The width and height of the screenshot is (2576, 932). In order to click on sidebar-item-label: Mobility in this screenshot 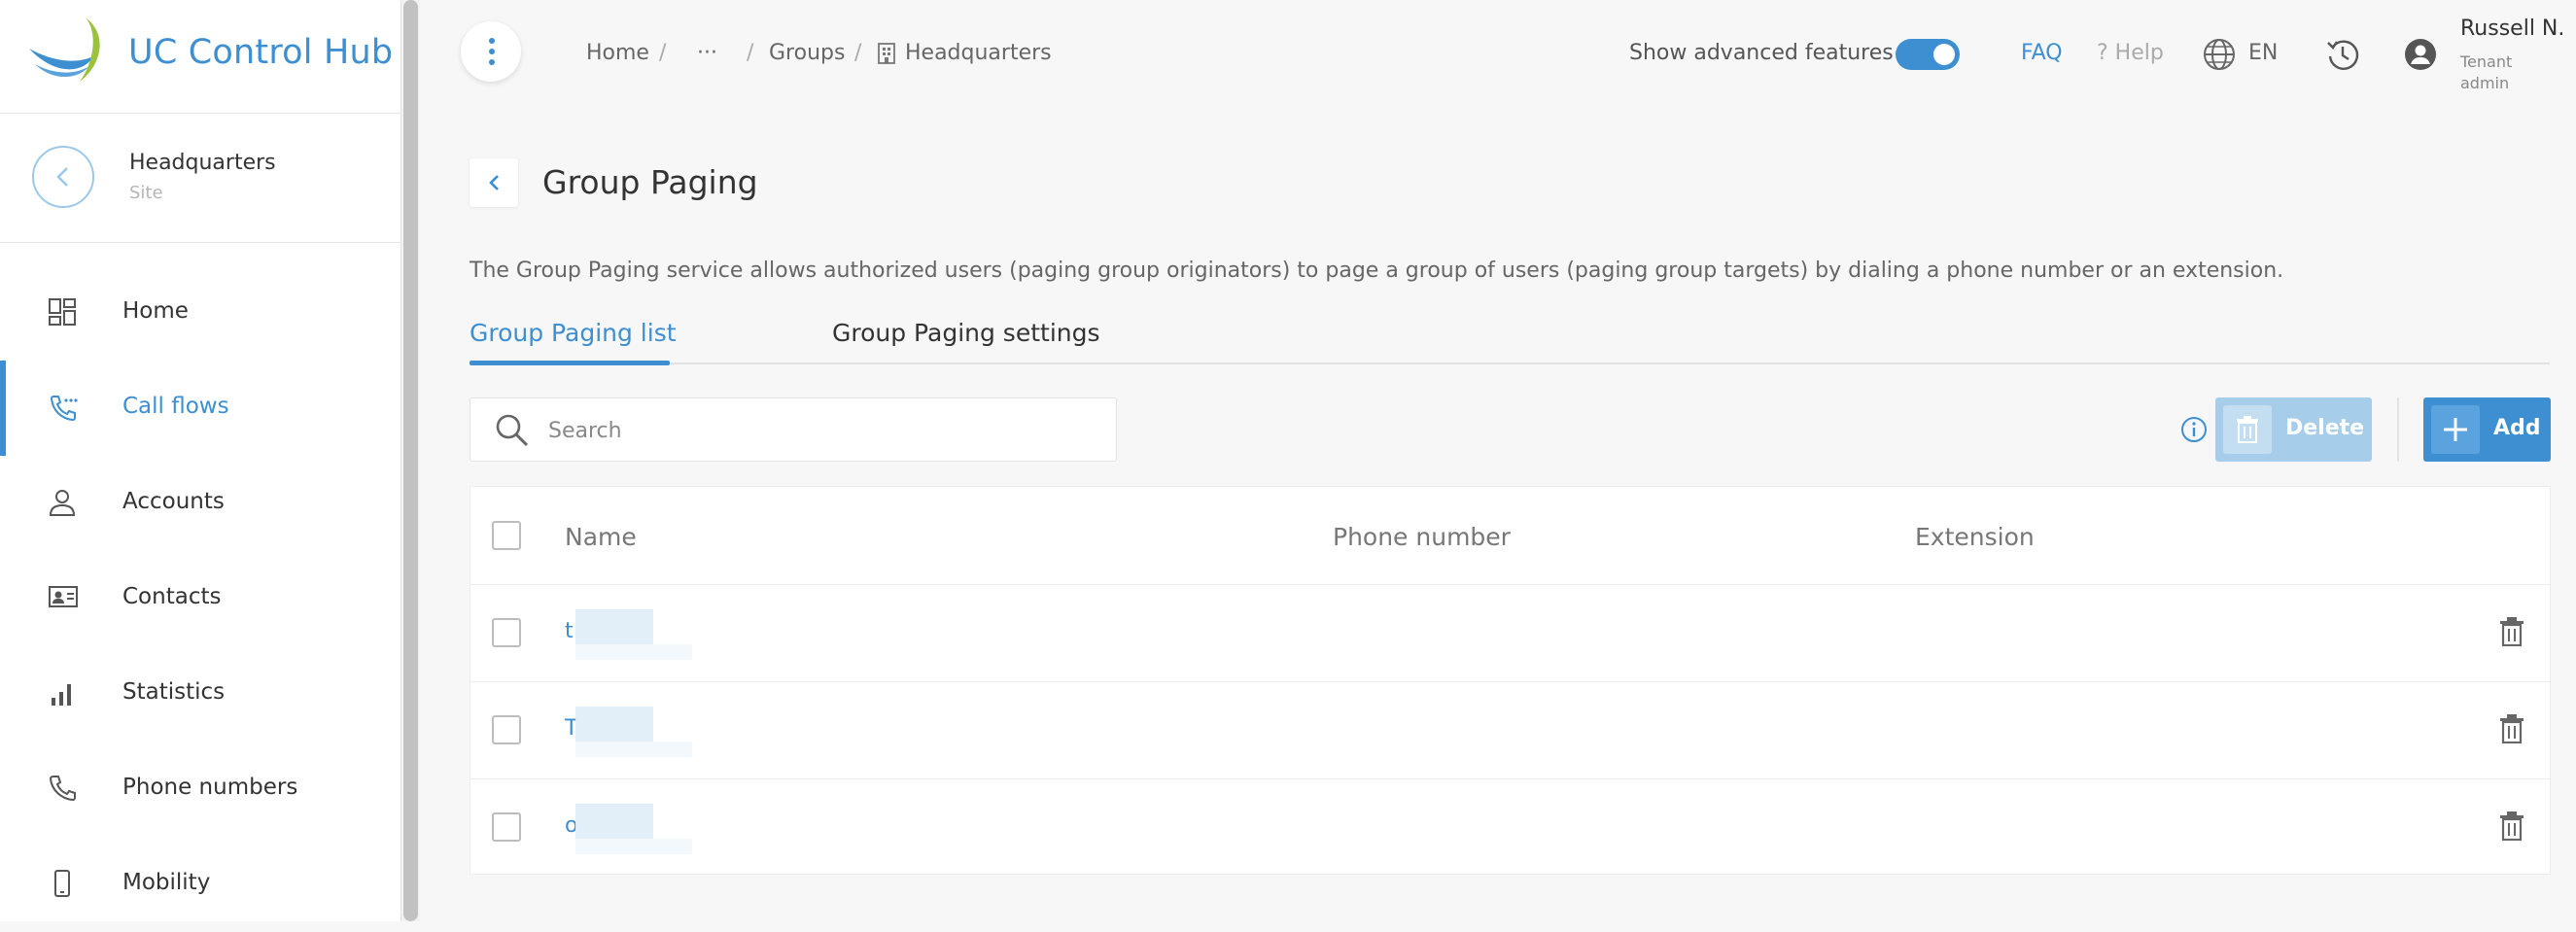, I will do `click(166, 883)`.